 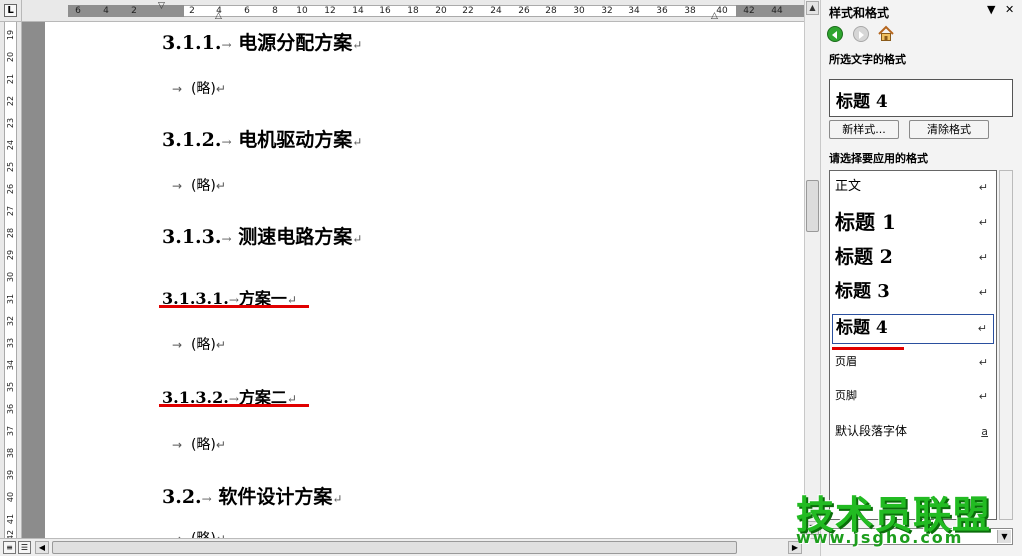 What do you see at coordinates (868, 348) in the screenshot?
I see `red-underline-annotation` at bounding box center [868, 348].